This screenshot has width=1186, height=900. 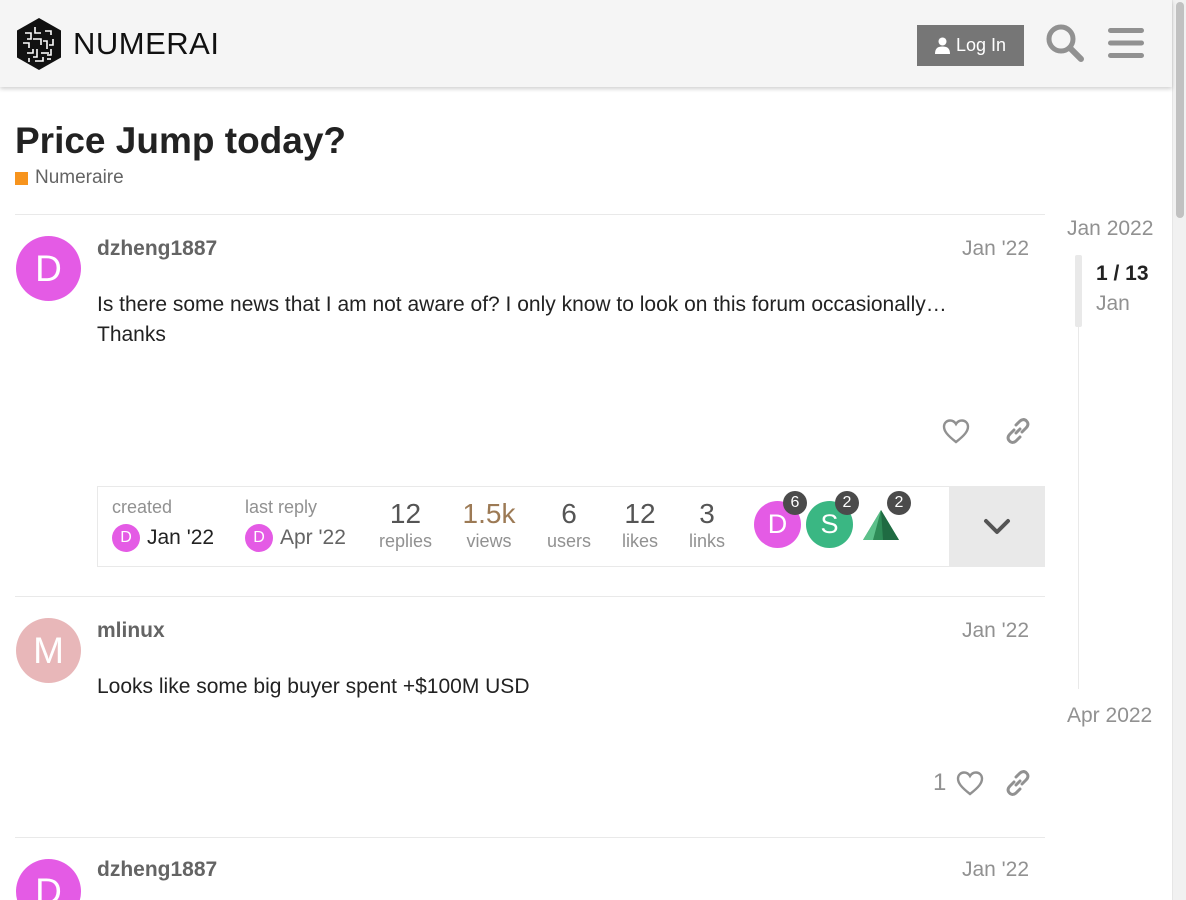 I want to click on participant-avatar: D 6, so click(x=780, y=519).